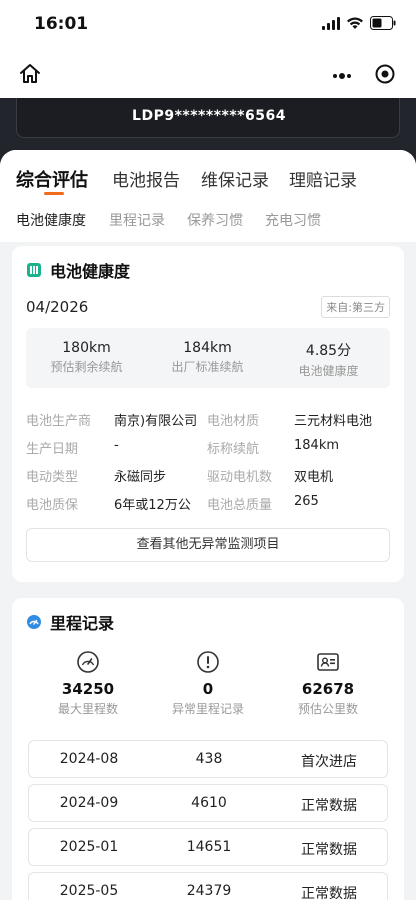 The image size is (416, 900). I want to click on info-value: 6年或12万公, so click(152, 505).